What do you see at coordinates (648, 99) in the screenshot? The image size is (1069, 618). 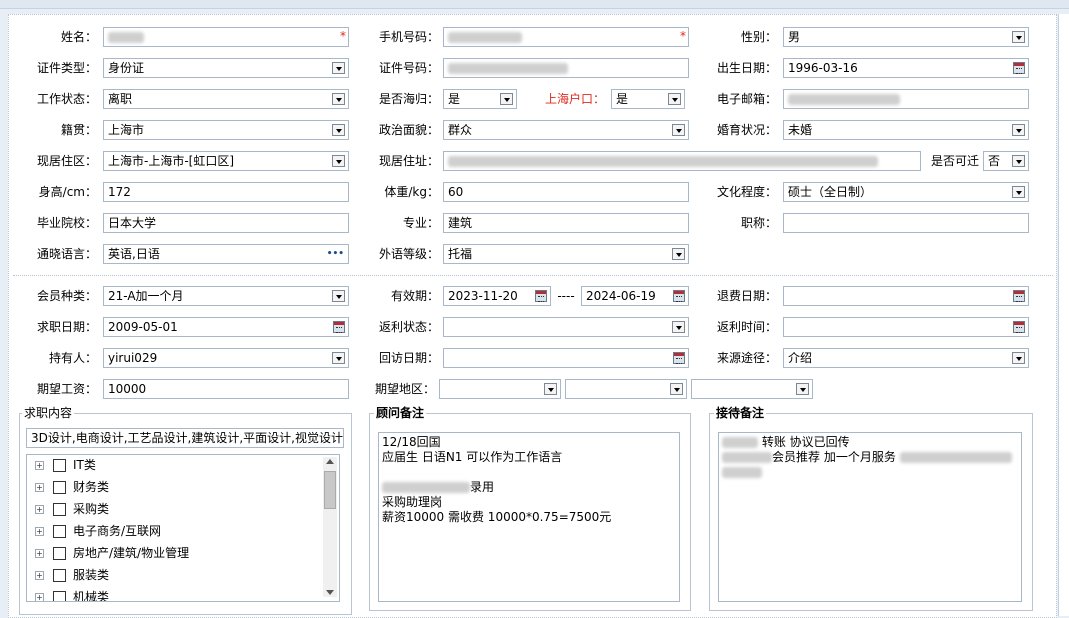 I see `shanghai-hukou-select: 是` at bounding box center [648, 99].